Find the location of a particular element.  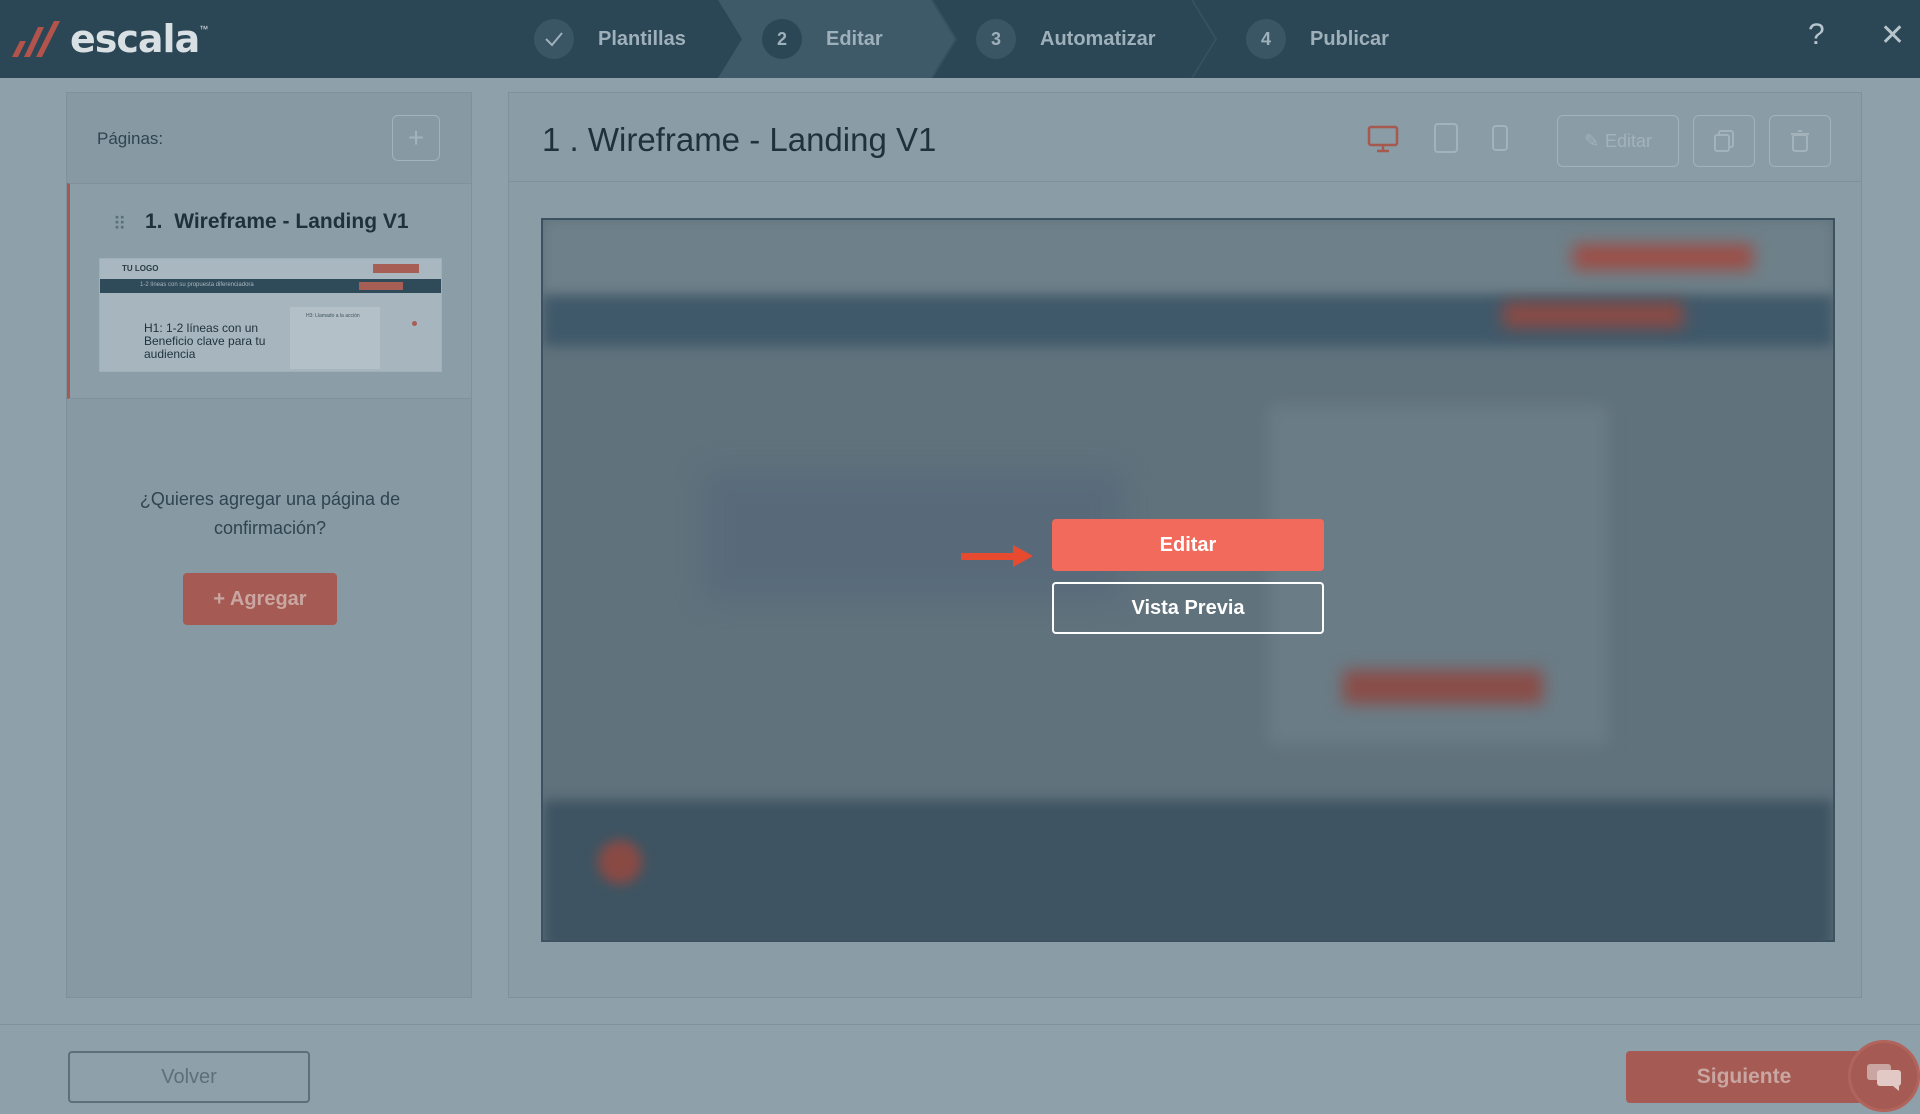

thumb-logo: TU LOGO is located at coordinates (140, 268).